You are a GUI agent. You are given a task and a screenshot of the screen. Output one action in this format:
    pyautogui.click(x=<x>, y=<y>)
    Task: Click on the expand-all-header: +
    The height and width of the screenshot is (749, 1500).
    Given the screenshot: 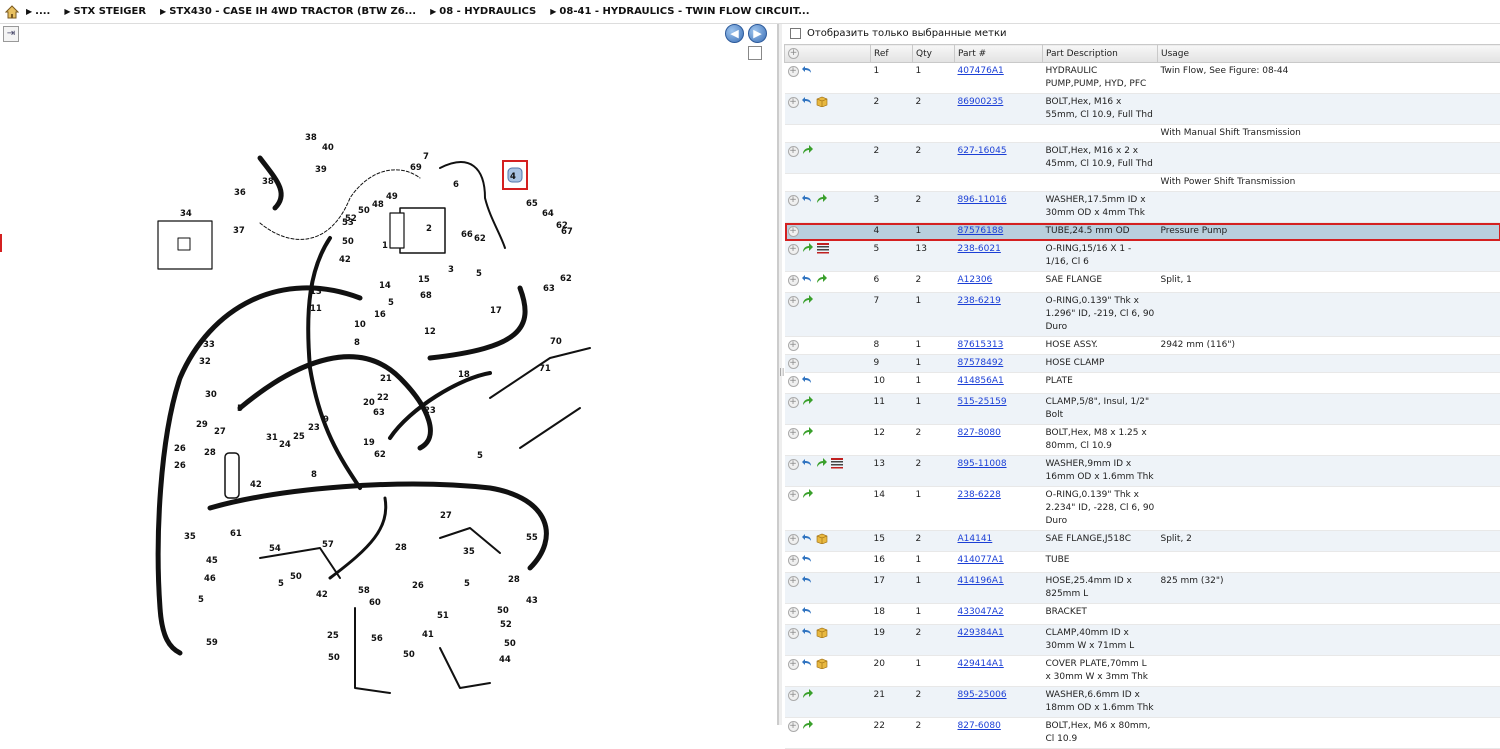 What is the action you would take?
    pyautogui.click(x=828, y=54)
    